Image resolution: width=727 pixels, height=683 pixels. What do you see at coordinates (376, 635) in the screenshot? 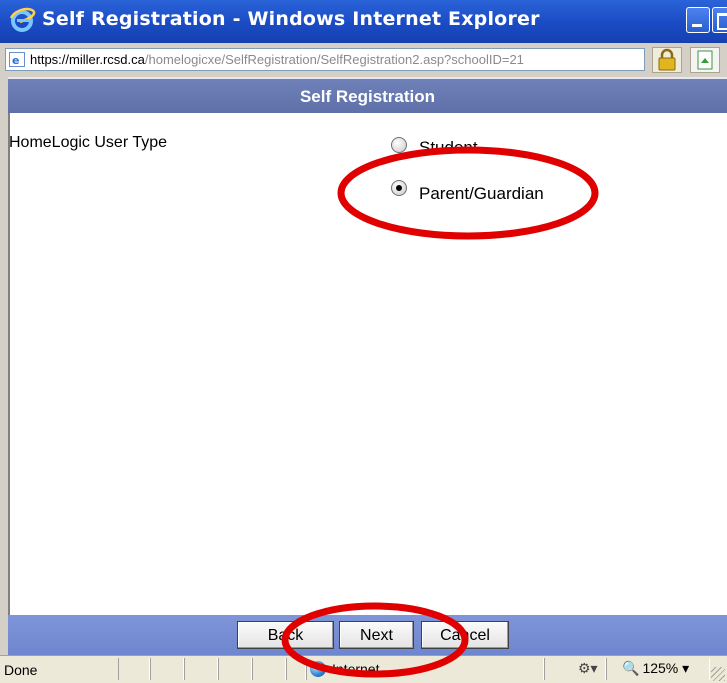
I see `next-button: Next` at bounding box center [376, 635].